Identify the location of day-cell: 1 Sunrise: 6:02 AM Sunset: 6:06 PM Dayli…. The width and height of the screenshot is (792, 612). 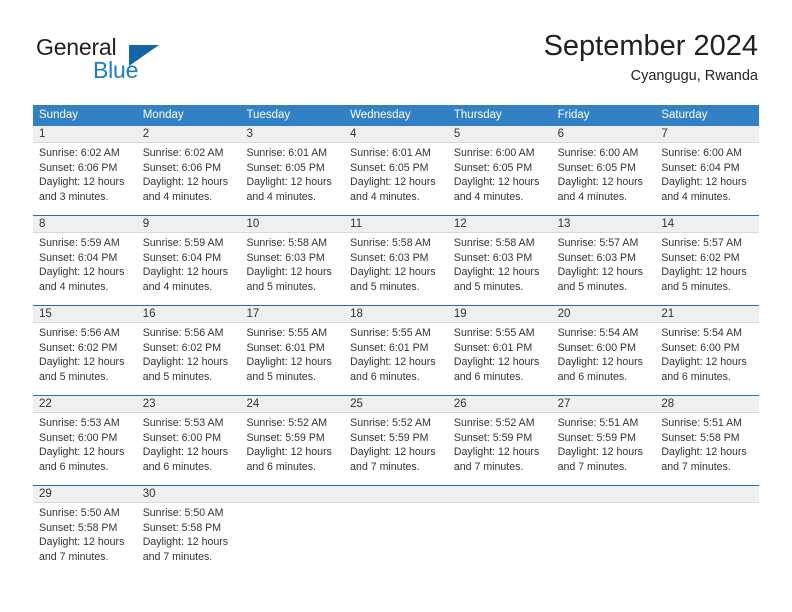
(85, 170).